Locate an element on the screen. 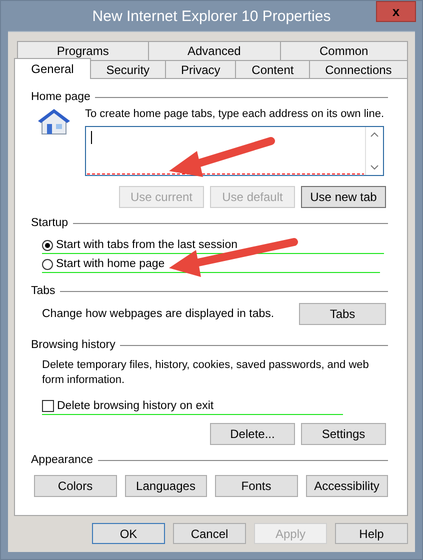 This screenshot has height=560, width=423. description-text: Delete temporary files, history, cookies, saved passwords, and web form information. is located at coordinates (205, 373).